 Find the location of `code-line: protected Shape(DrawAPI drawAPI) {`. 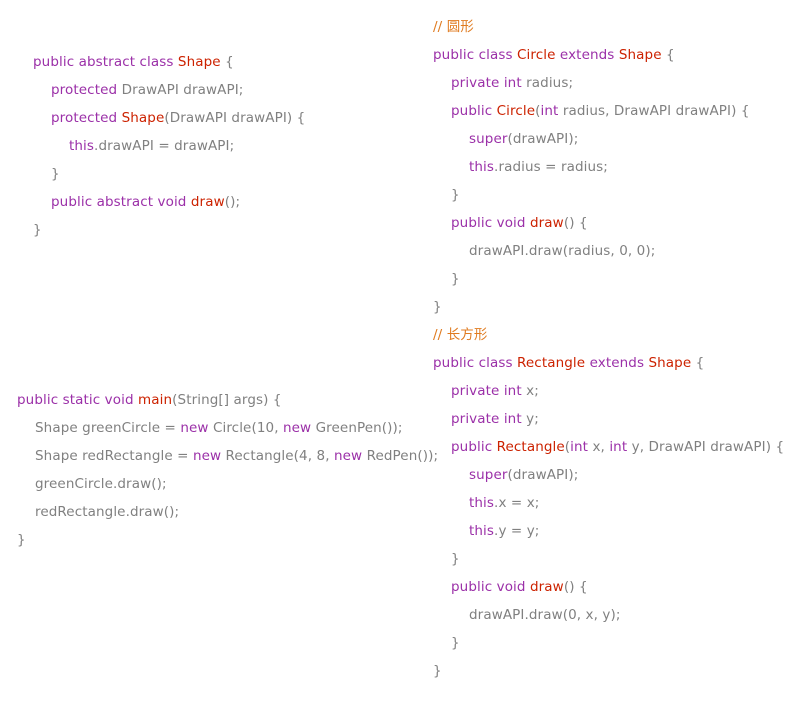

code-line: protected Shape(DrawAPI drawAPI) { is located at coordinates (243, 118).